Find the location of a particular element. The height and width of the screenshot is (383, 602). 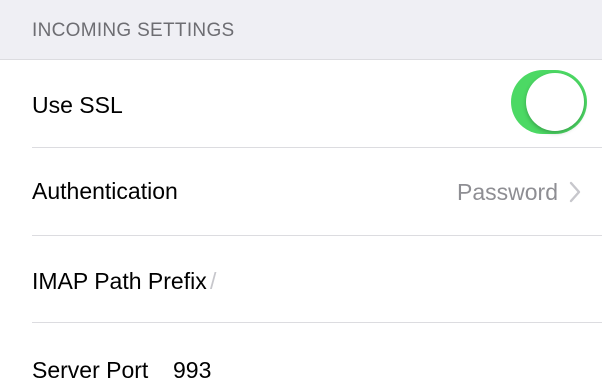

toggle-knob is located at coordinates (555, 102).